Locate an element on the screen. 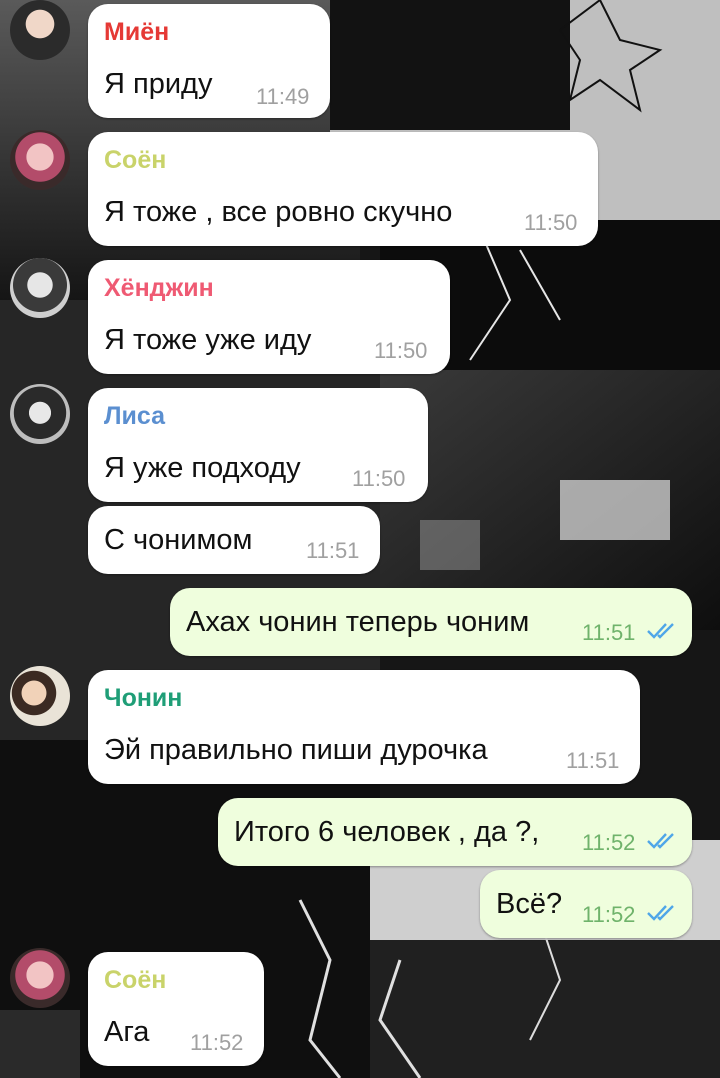 This screenshot has height=1078, width=720. message-text: Я тоже уже иду is located at coordinates (208, 340).